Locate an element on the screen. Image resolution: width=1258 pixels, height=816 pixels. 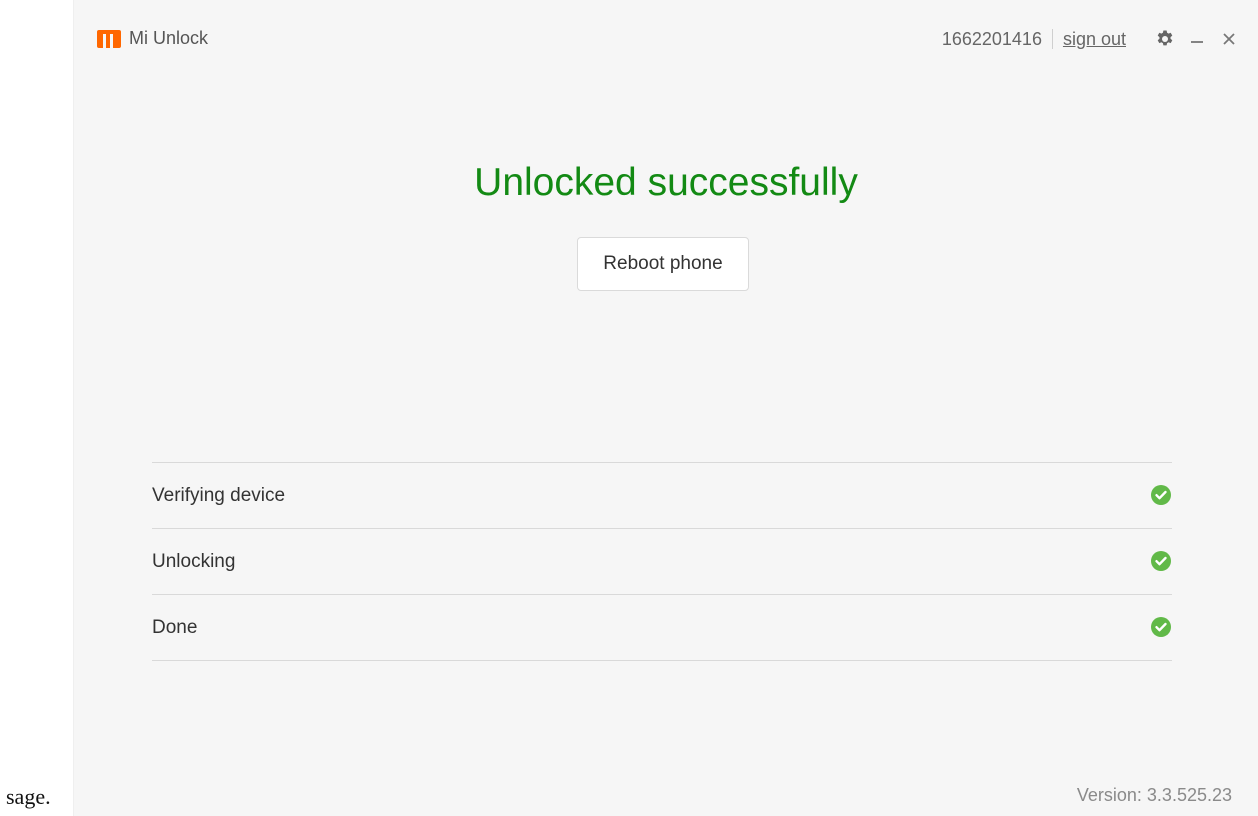
background-fragment-text: sage. is located at coordinates (28, 796).